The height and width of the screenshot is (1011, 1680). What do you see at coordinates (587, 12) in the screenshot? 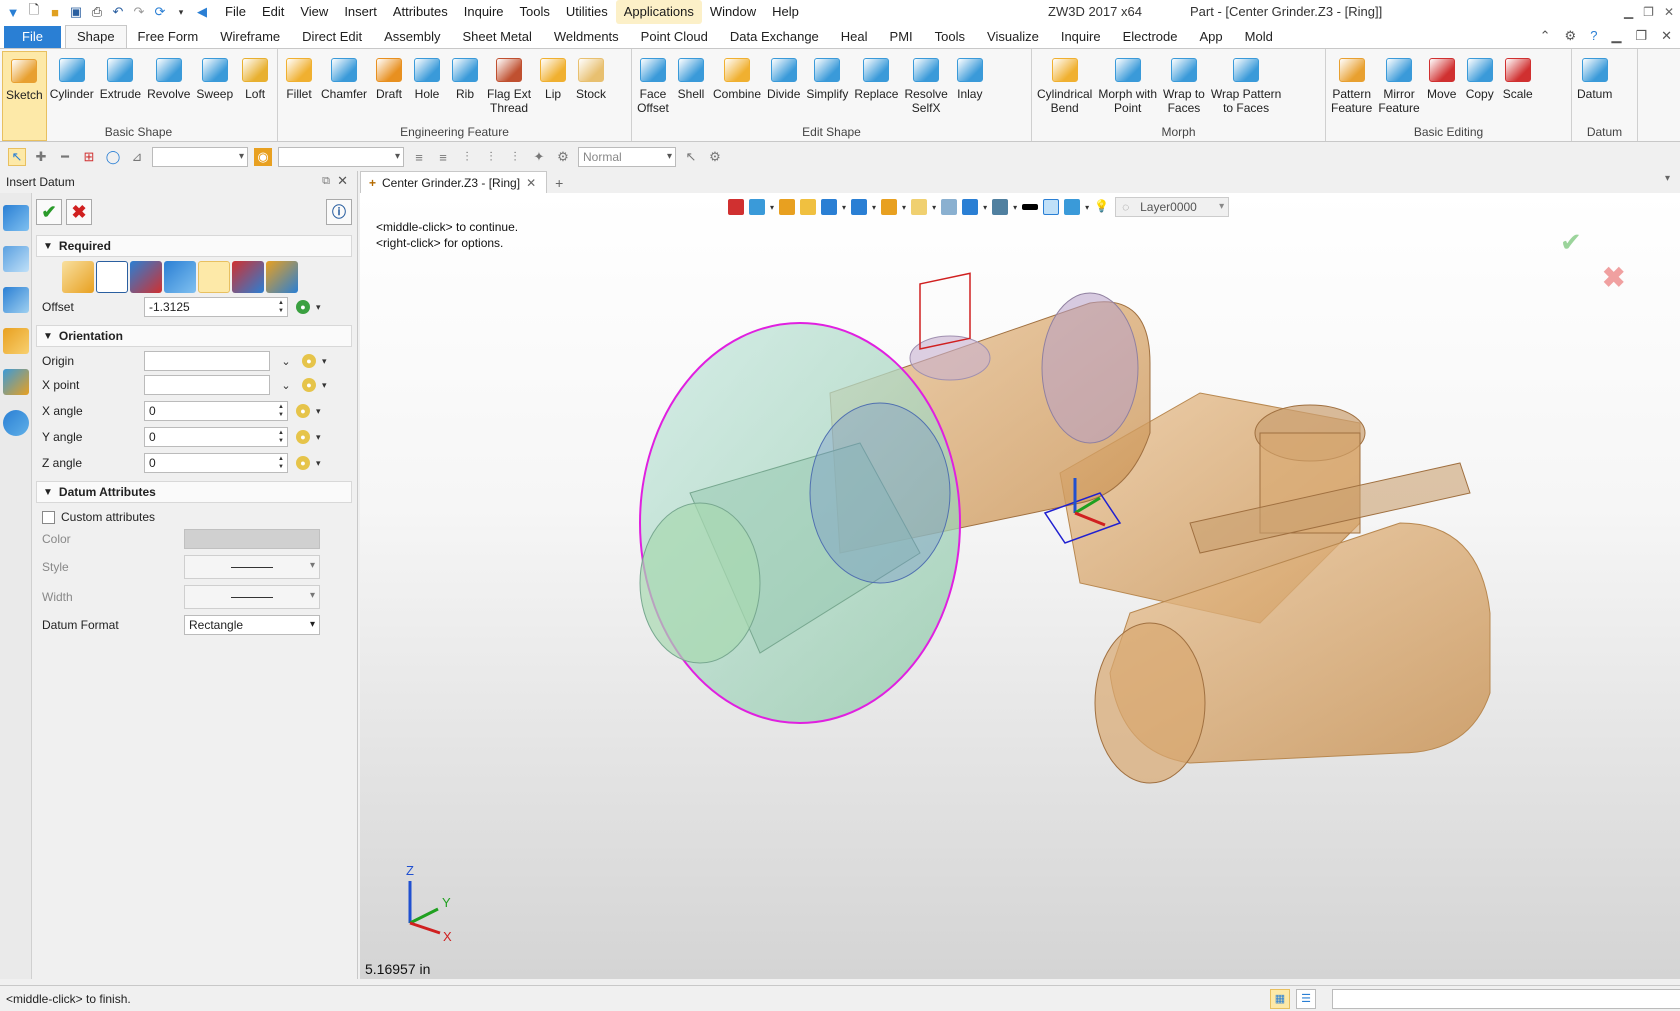
I see `menu-utilities: Utilities` at bounding box center [587, 12].